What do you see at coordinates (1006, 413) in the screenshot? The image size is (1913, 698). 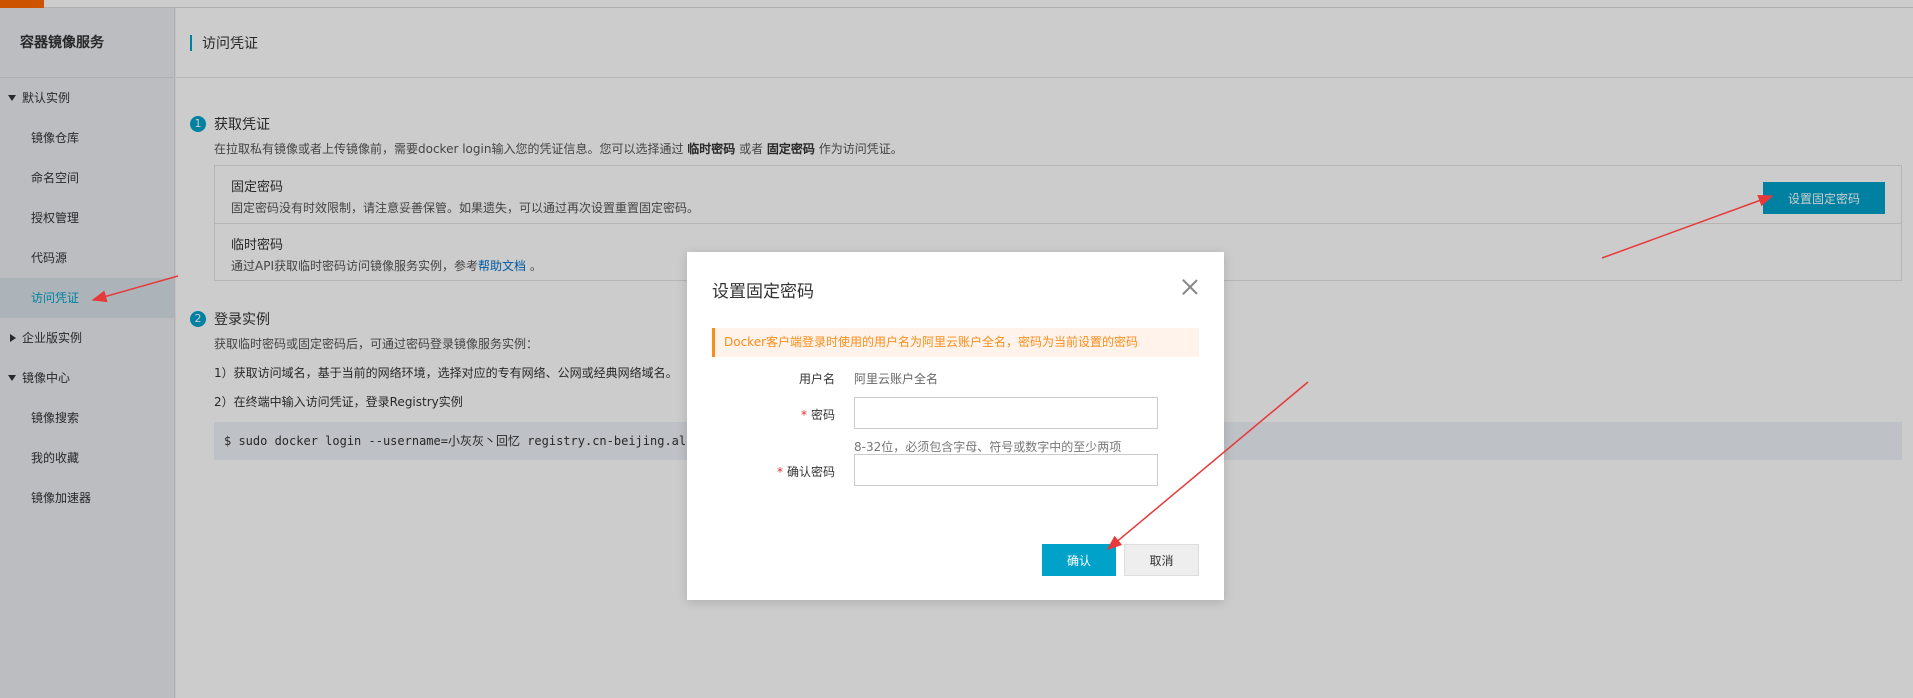 I see `password-input` at bounding box center [1006, 413].